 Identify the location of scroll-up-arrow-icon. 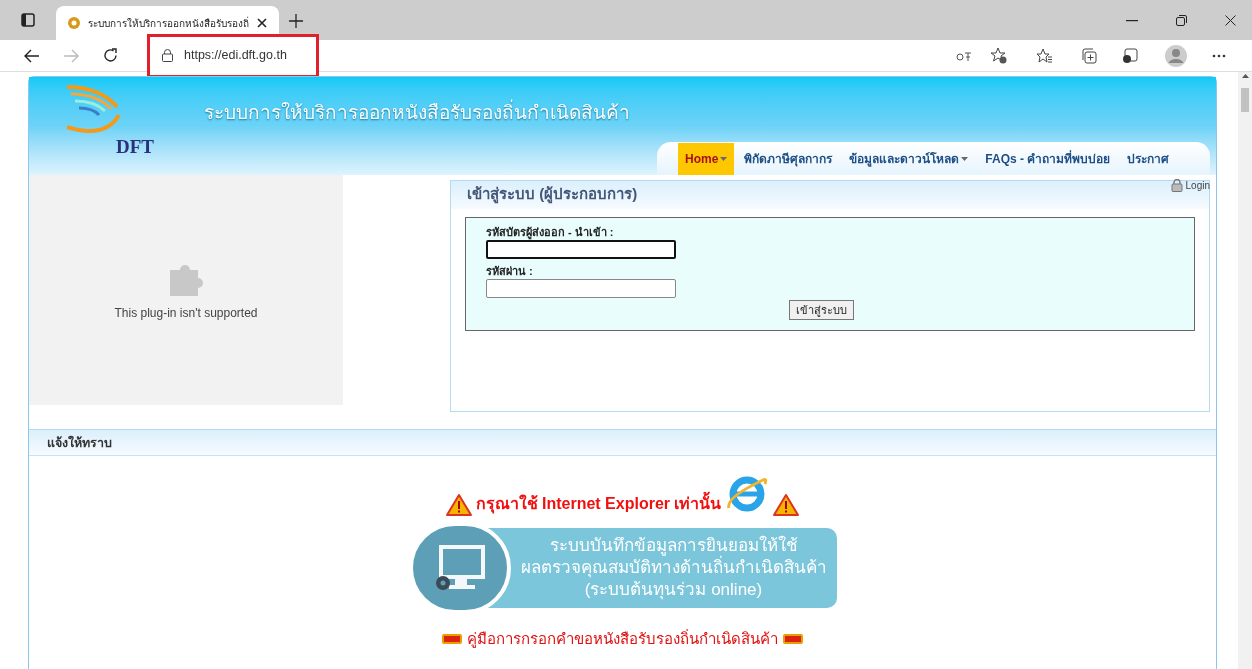
(1245, 76).